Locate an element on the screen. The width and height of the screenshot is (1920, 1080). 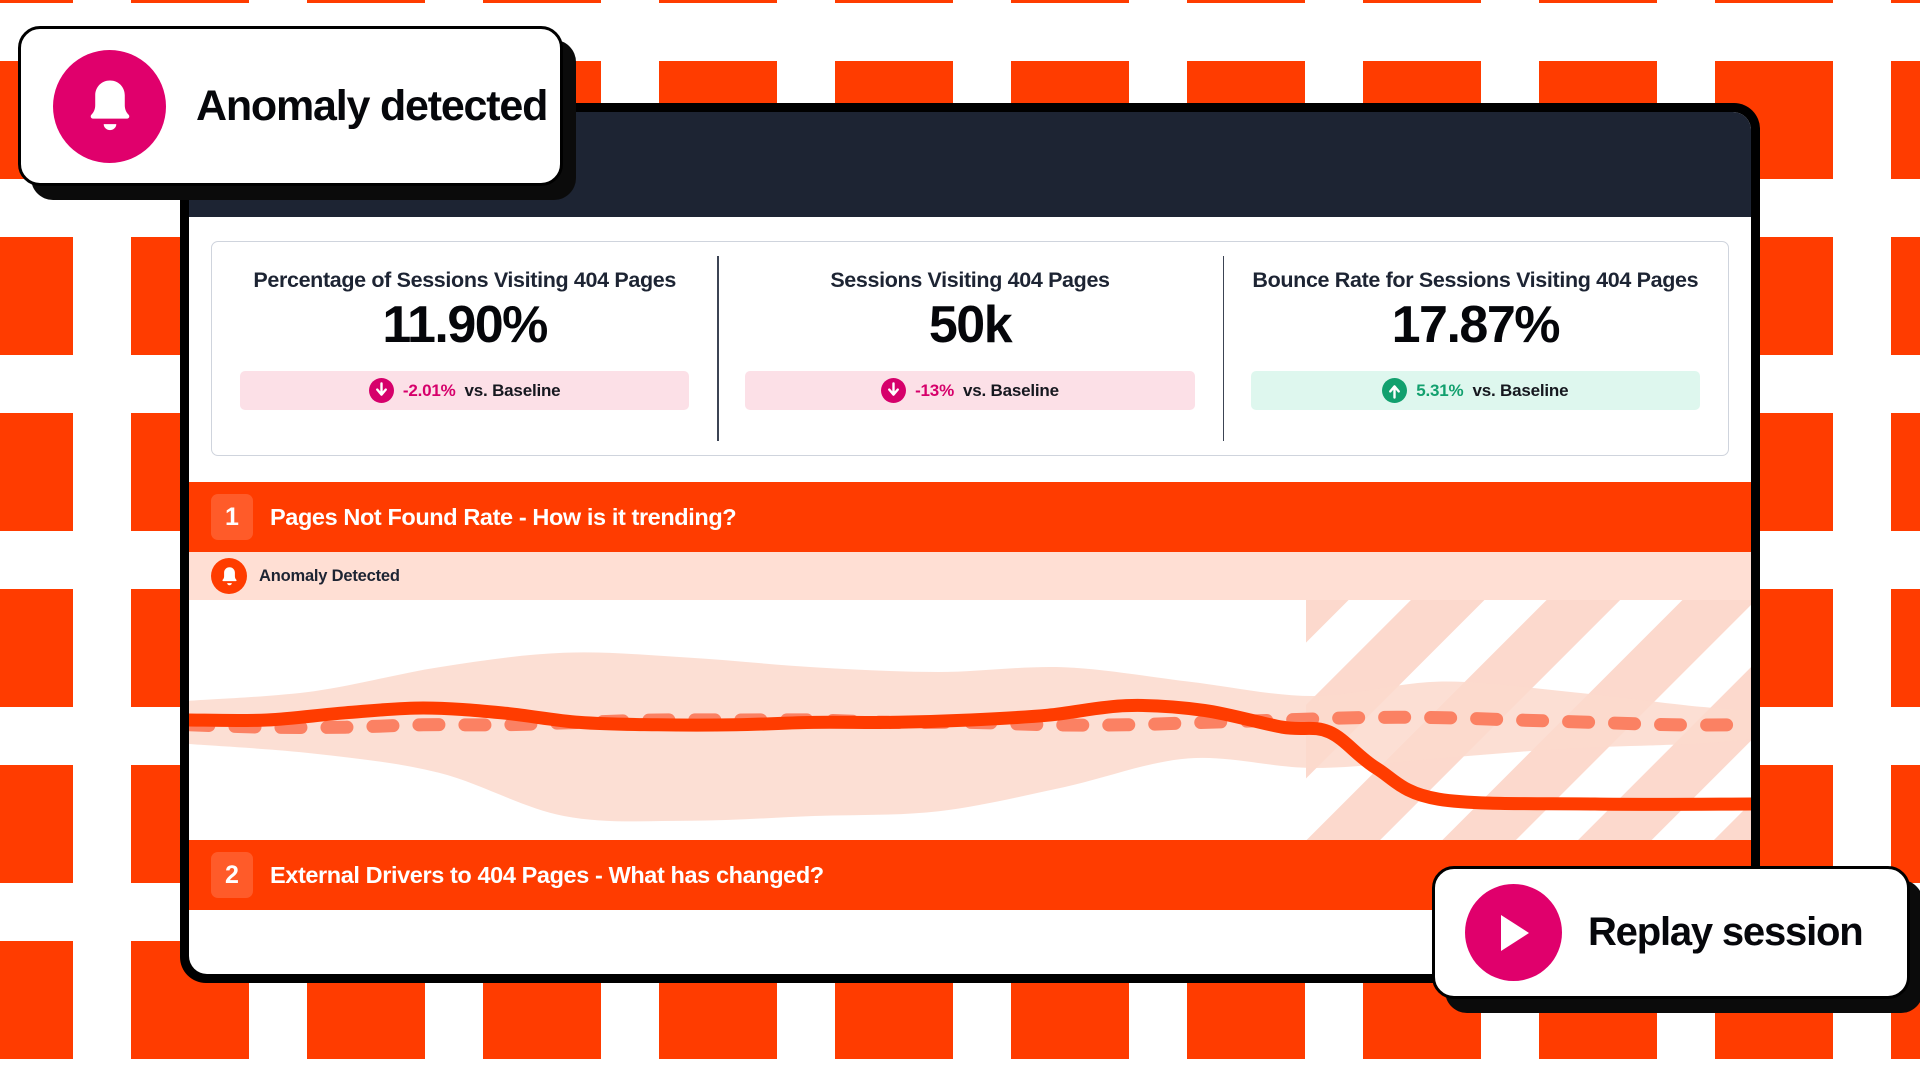
kpi-delta-value: 5.31% is located at coordinates (1440, 390).